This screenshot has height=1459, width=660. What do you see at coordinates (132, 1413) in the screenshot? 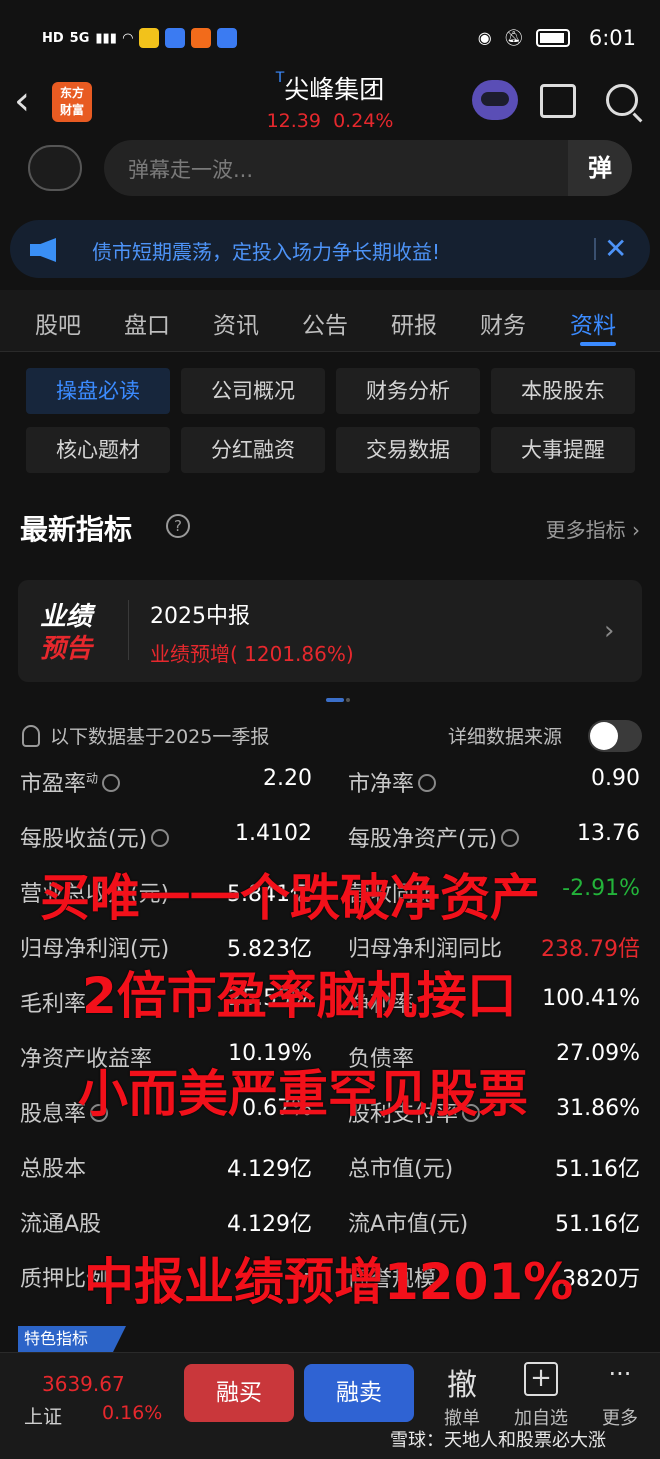
I see `index-change: 0.16%` at bounding box center [132, 1413].